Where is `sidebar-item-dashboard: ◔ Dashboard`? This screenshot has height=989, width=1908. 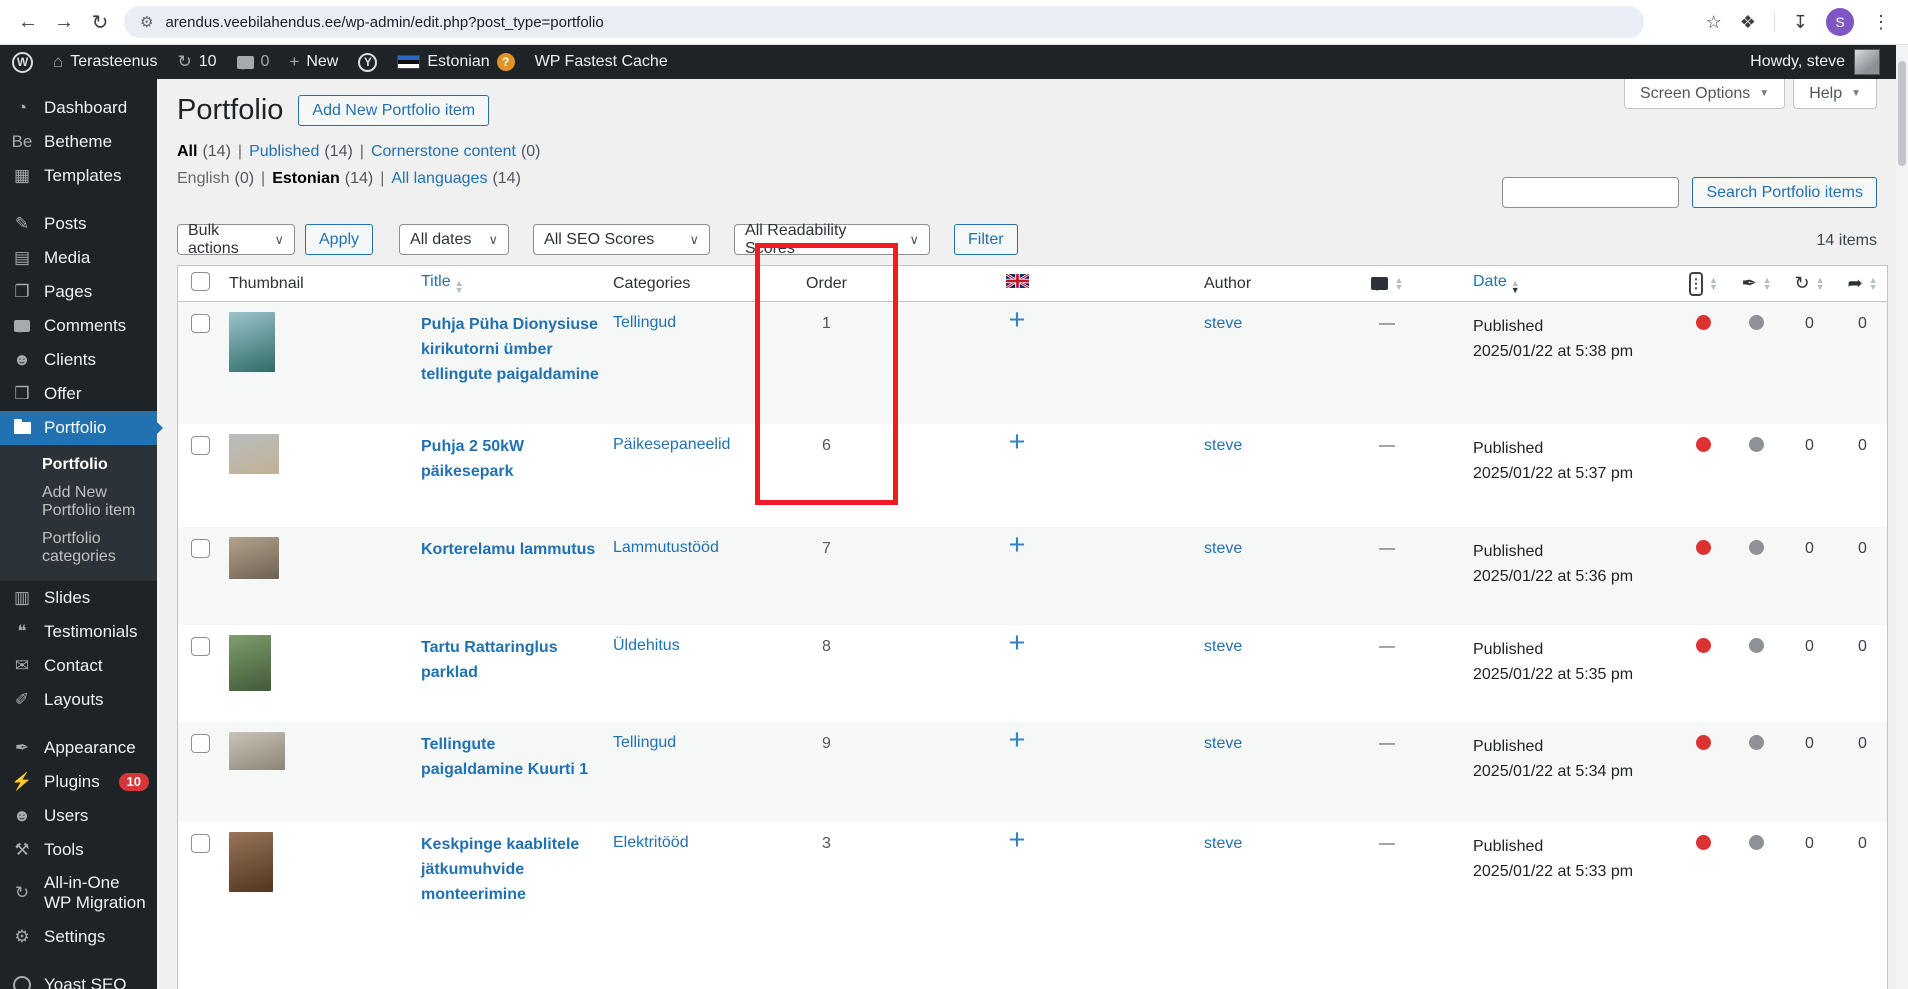
sidebar-item-dashboard: ◔ Dashboard is located at coordinates (78, 108).